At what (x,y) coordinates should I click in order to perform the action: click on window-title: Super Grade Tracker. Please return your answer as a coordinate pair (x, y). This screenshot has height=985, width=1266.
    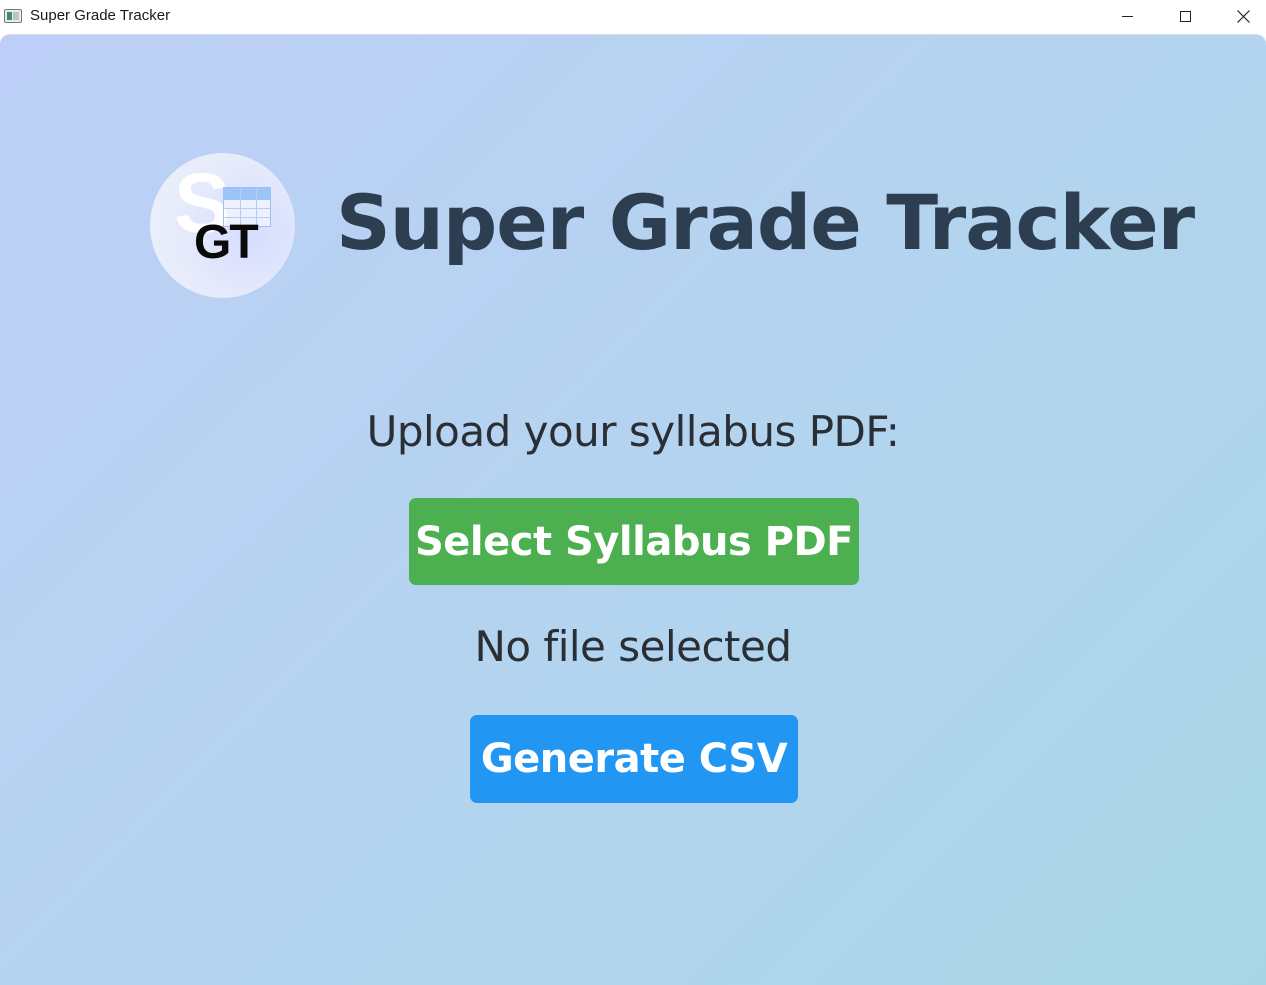
    Looking at the image, I should click on (100, 15).